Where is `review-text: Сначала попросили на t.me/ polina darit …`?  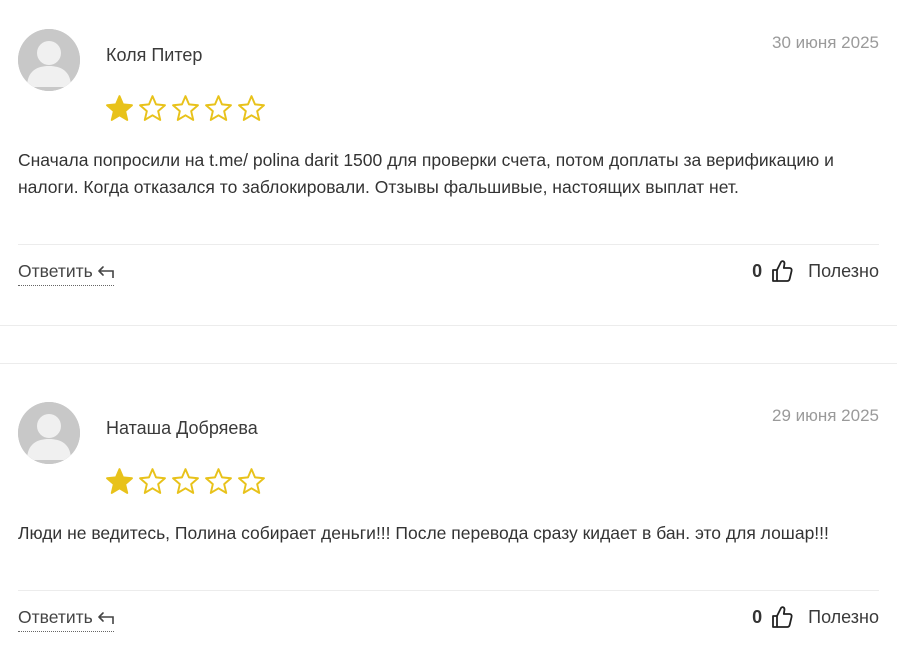
review-text: Сначала попросили на t.me/ polina darit … is located at coordinates (426, 173).